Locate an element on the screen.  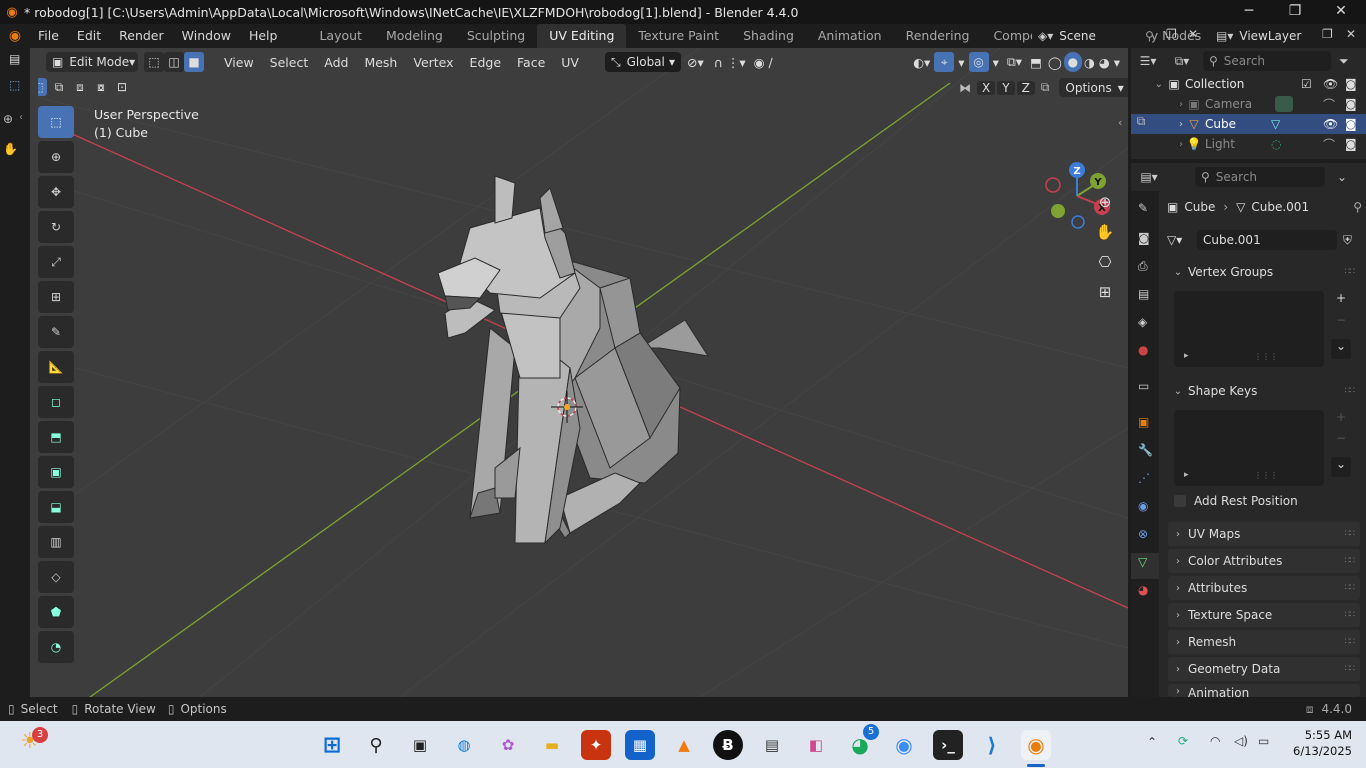
menu-help: Help is located at coordinates (264, 36).